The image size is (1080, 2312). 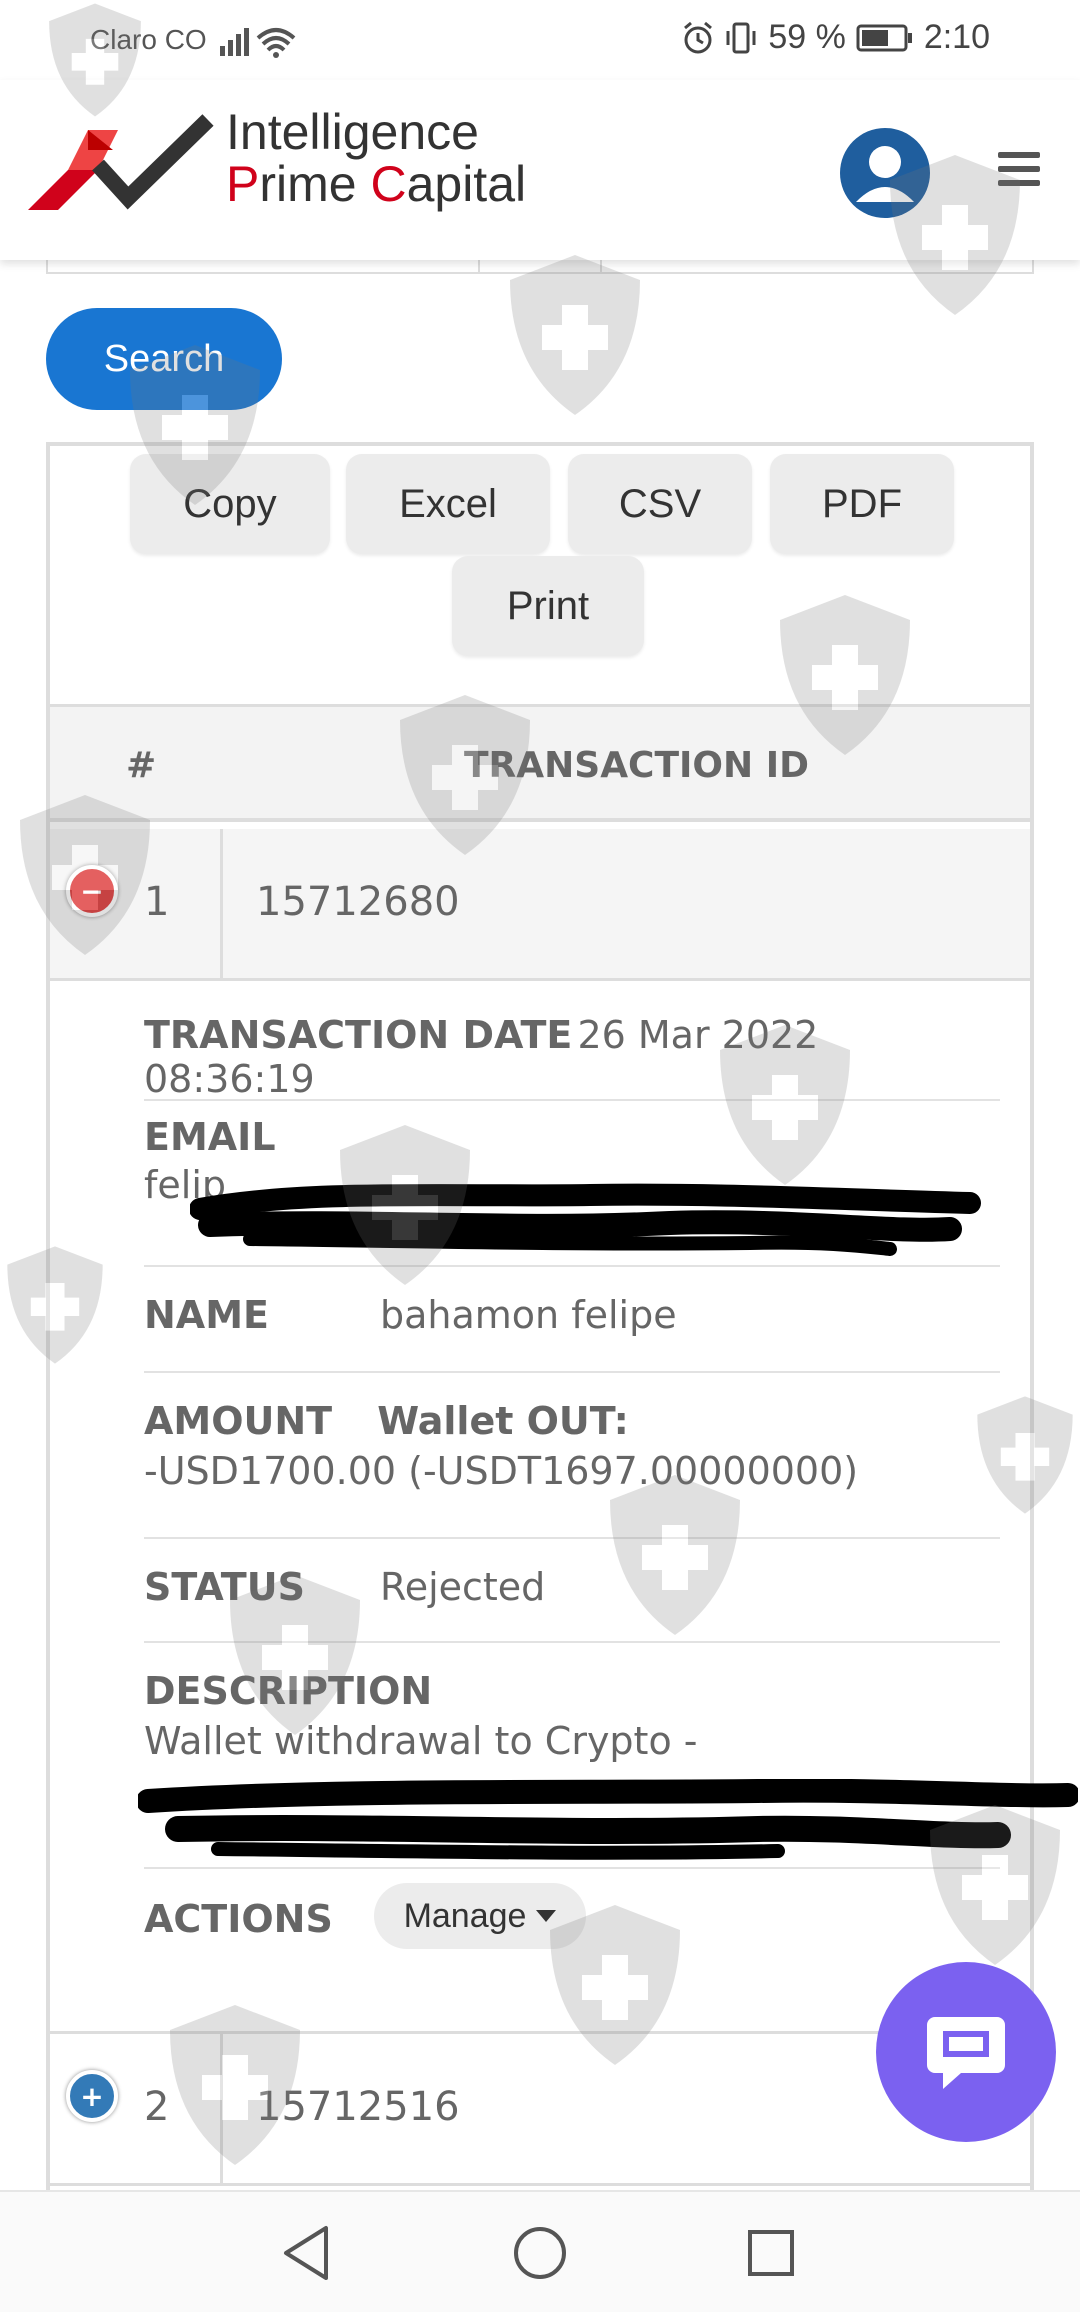 I want to click on print-button: Print, so click(x=548, y=606).